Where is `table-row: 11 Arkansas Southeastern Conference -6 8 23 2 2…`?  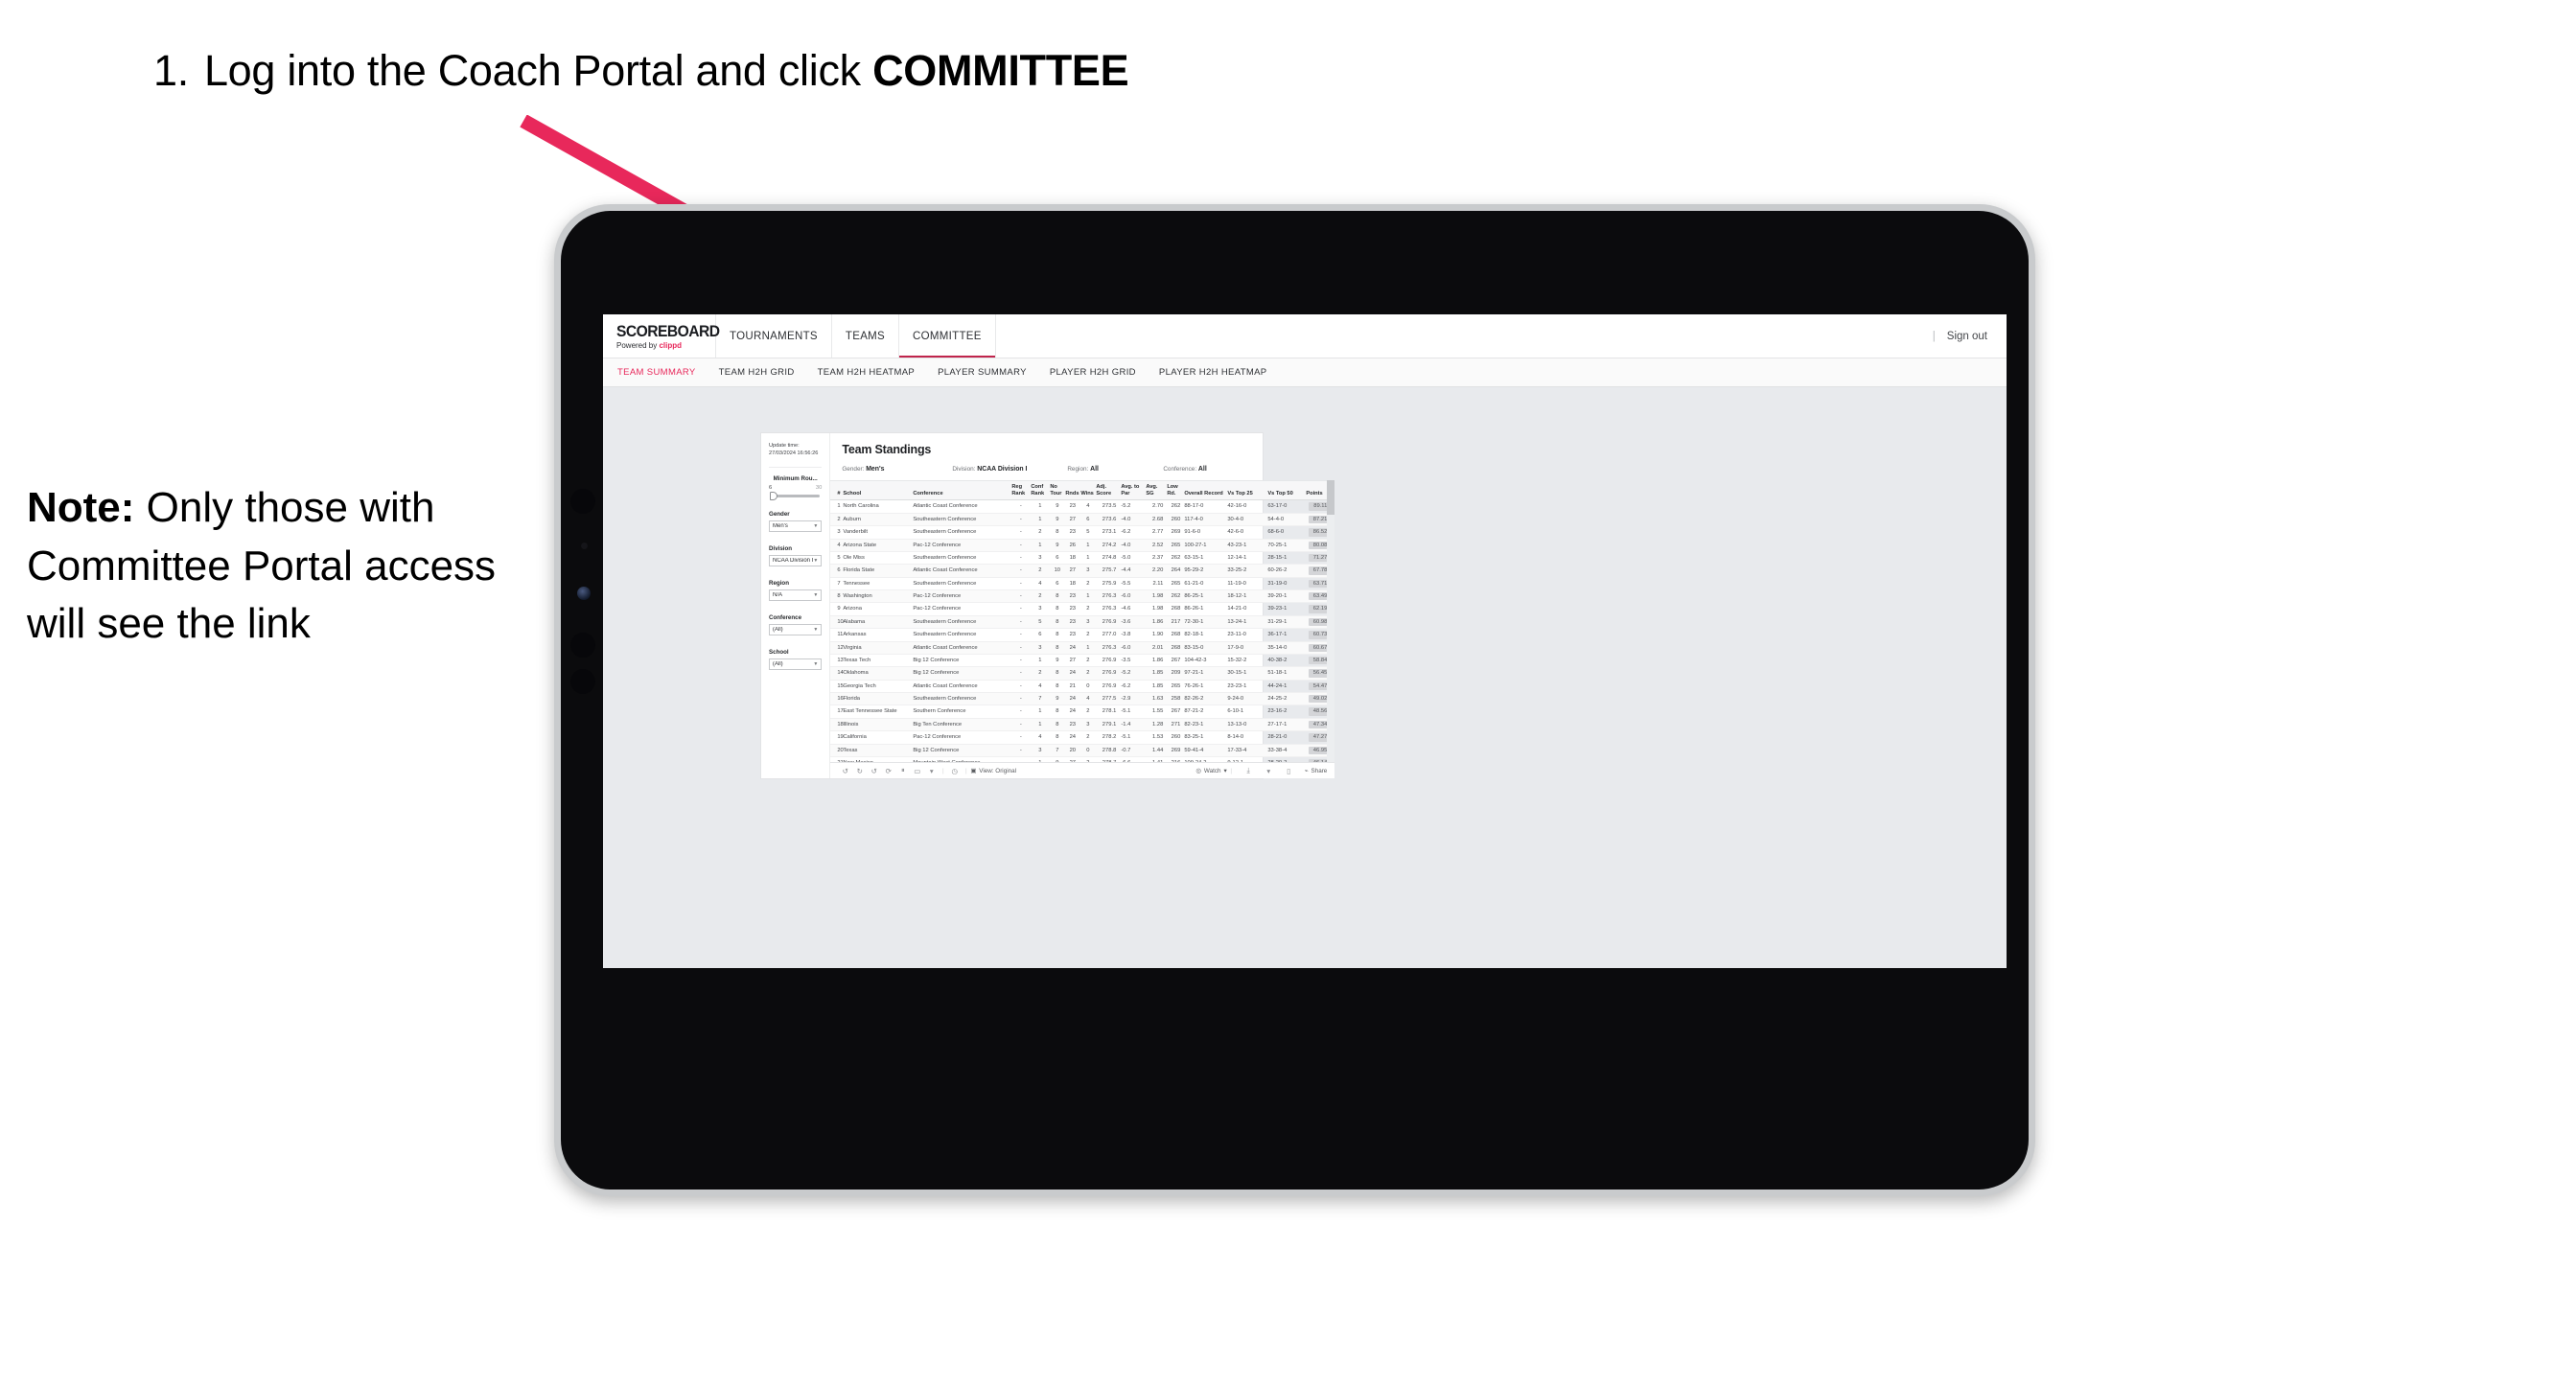 table-row: 11 Arkansas Southeastern Conference -6 8 23 2 2… is located at coordinates (1083, 635).